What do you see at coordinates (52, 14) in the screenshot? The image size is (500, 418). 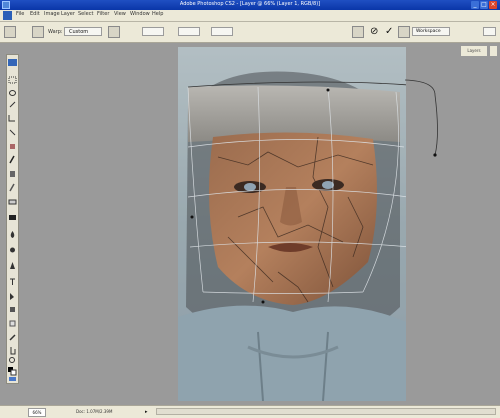 I see `menu-image: Image` at bounding box center [52, 14].